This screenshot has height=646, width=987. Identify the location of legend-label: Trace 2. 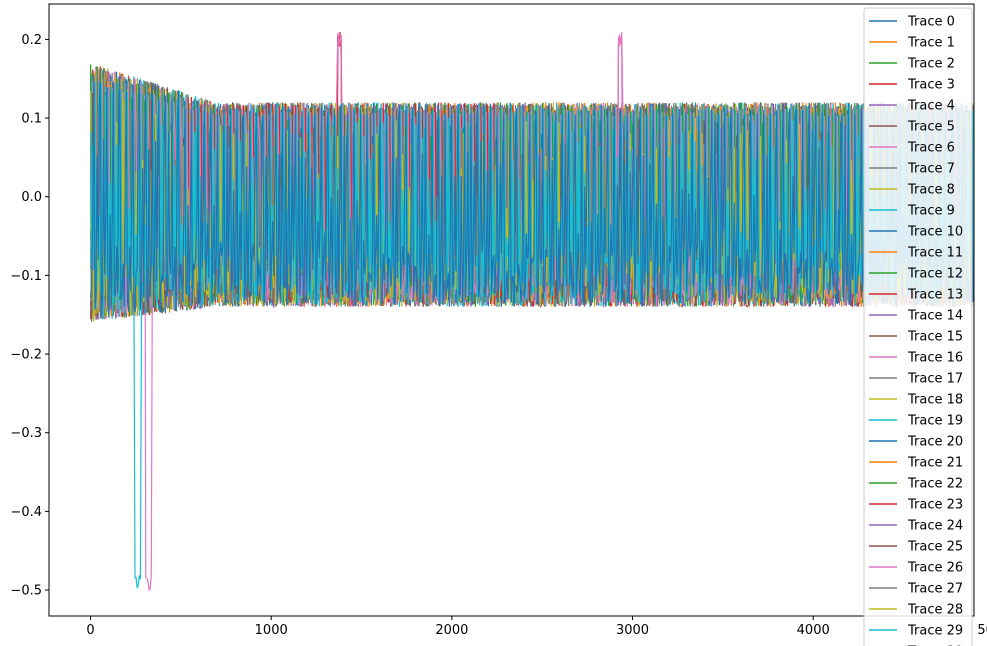
(931, 64).